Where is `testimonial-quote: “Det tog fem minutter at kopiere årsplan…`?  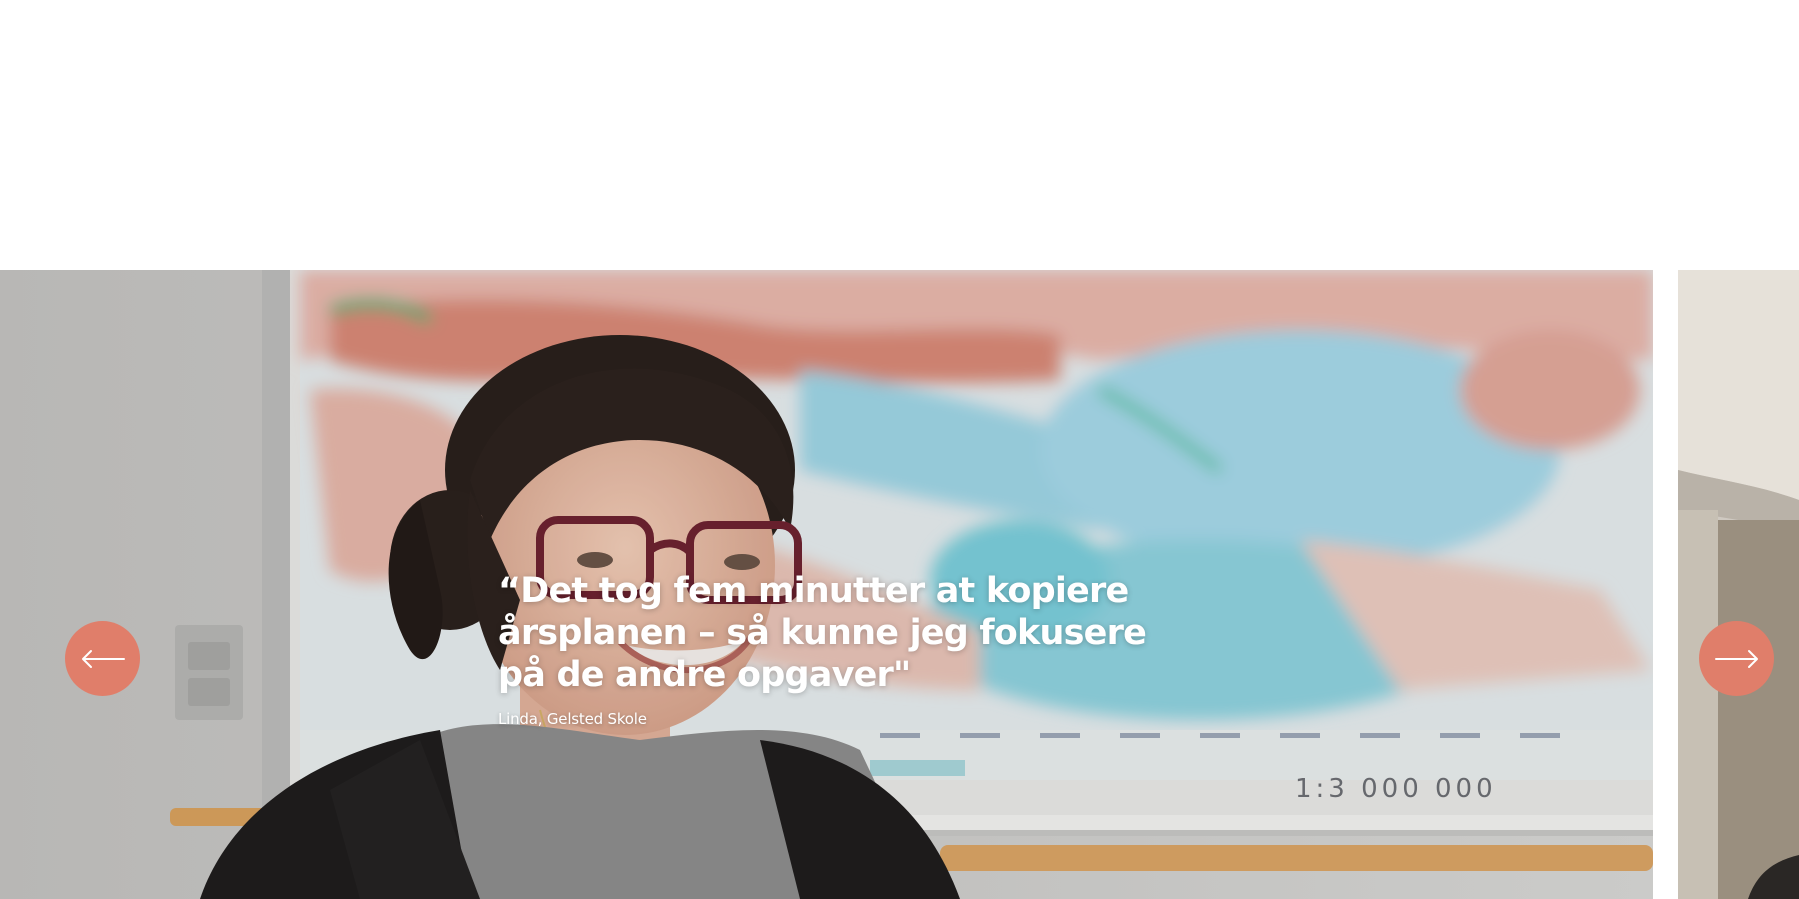
testimonial-quote: “Det tog fem minutter at kopiere årsplan… is located at coordinates (822, 633).